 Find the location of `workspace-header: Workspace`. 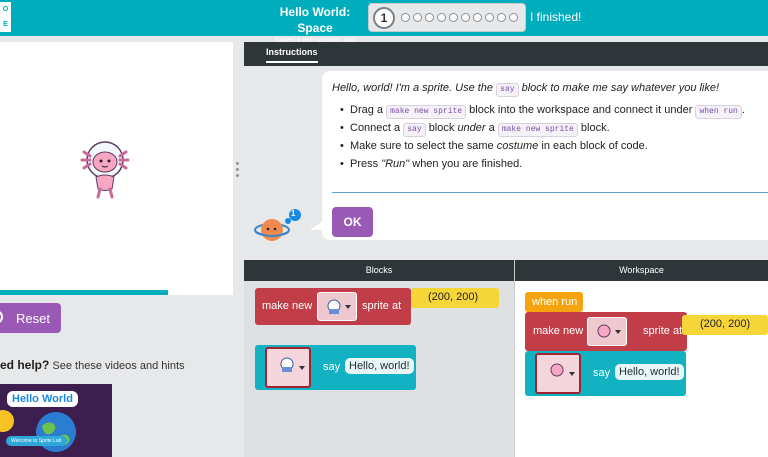

workspace-header: Workspace is located at coordinates (641, 270).